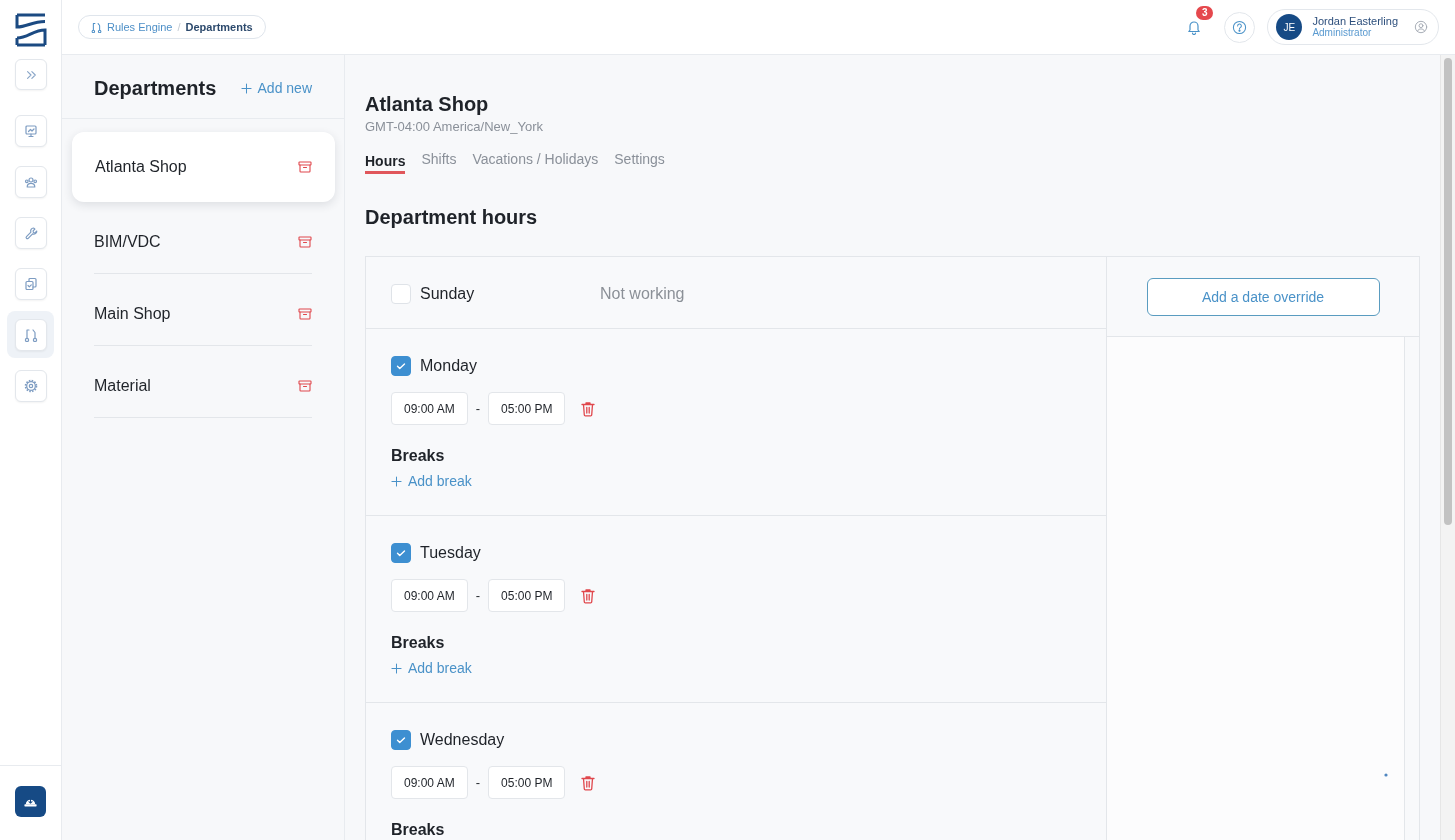 This screenshot has height=840, width=1455. Describe the element at coordinates (140, 27) in the screenshot. I see `breadcrumb-link: Rules Engine` at that location.